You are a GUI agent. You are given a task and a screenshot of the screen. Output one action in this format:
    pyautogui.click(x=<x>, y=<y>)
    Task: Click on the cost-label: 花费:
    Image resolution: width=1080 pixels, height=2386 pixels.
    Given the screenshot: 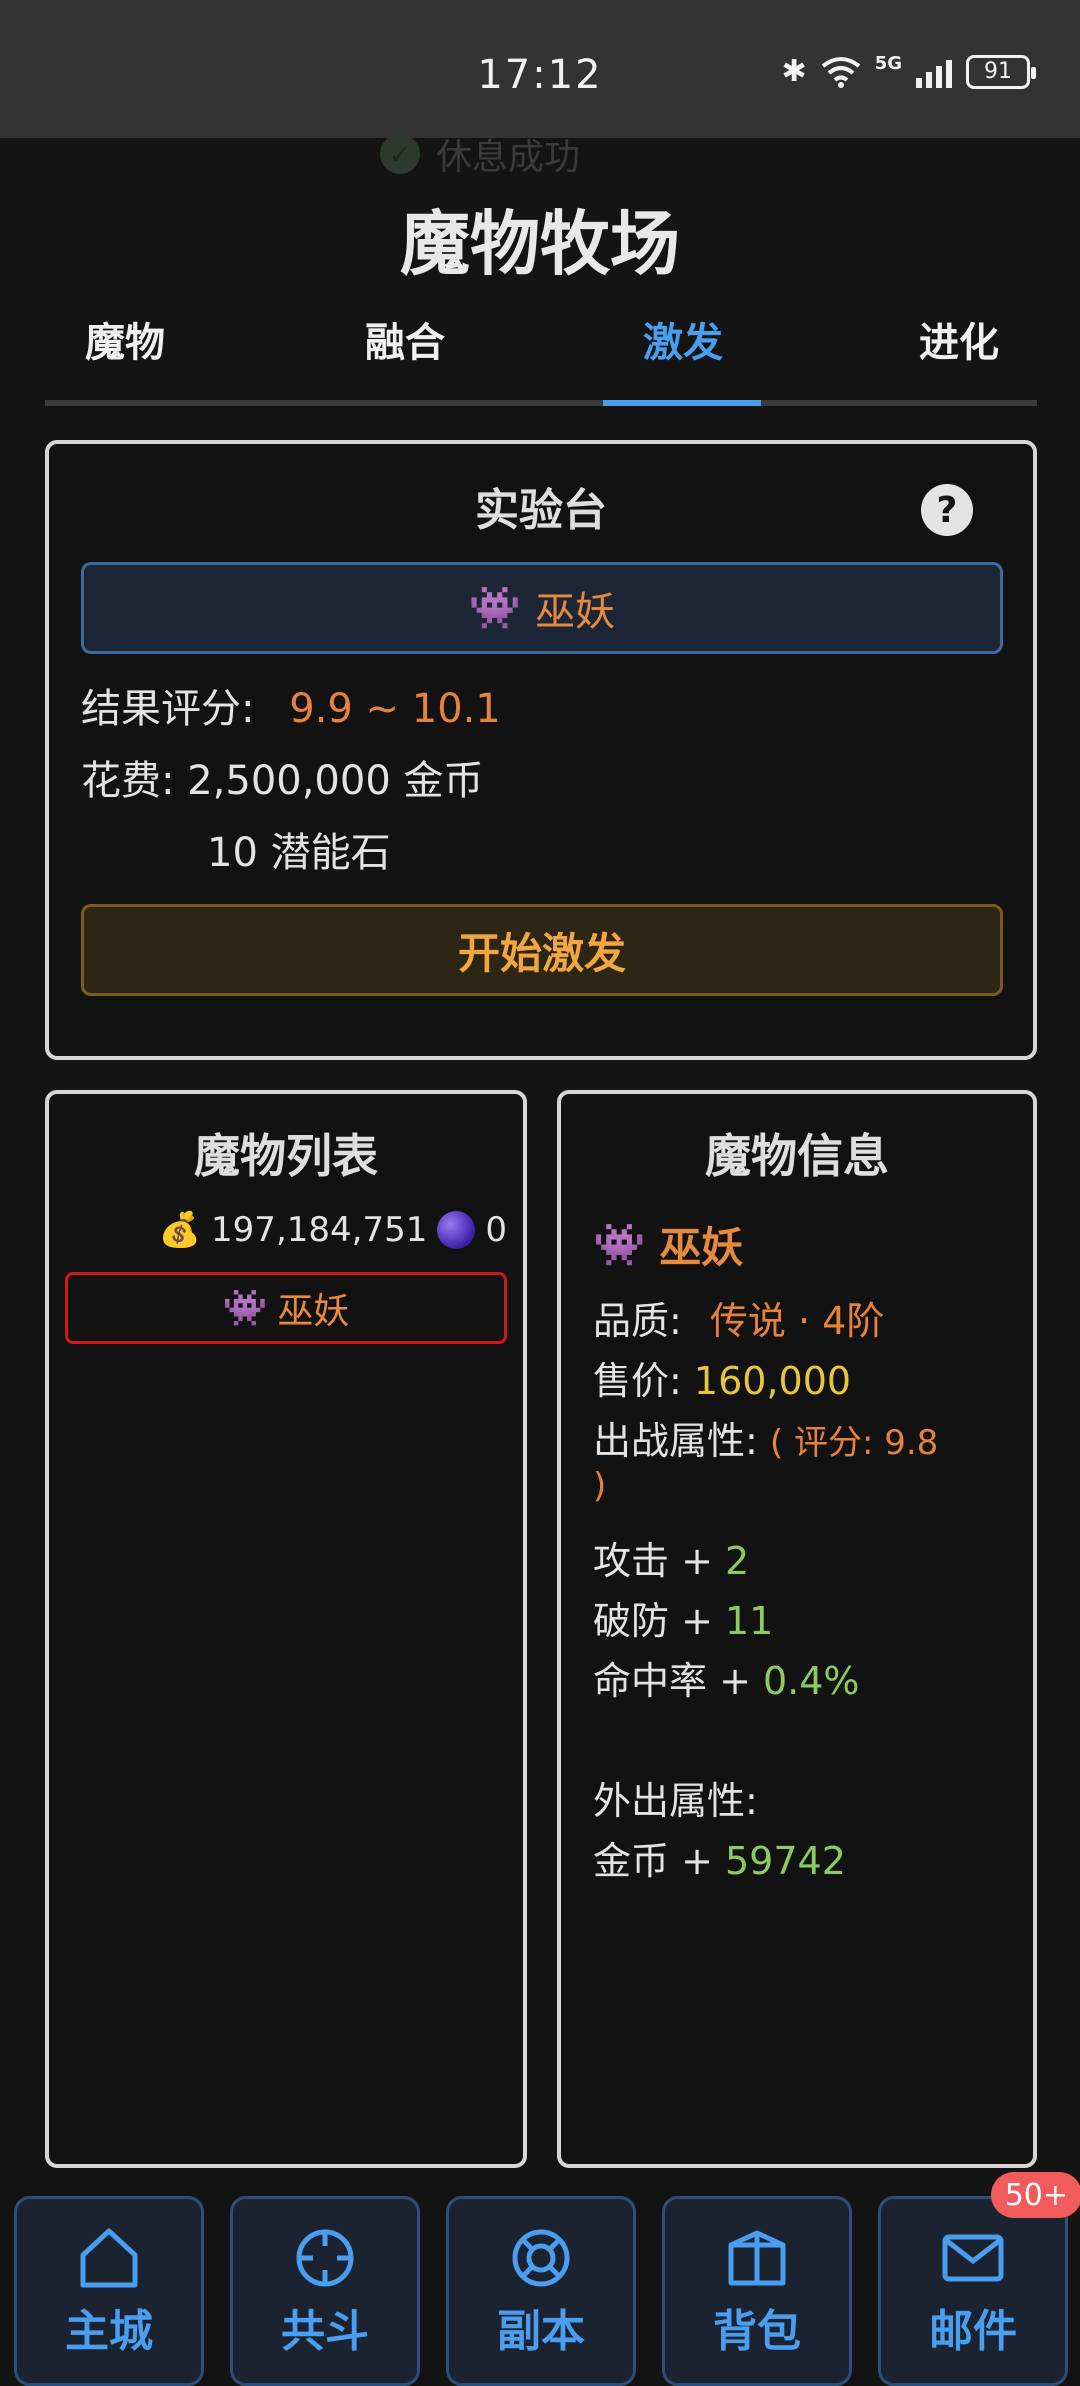 What is the action you would take?
    pyautogui.click(x=128, y=781)
    